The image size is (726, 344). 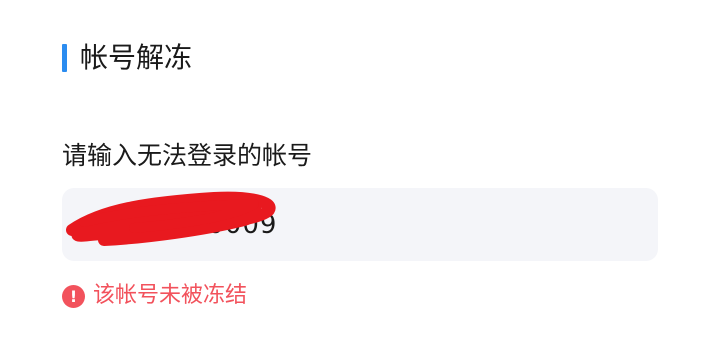 I want to click on account-input-value: 1603300009, so click(x=189, y=225).